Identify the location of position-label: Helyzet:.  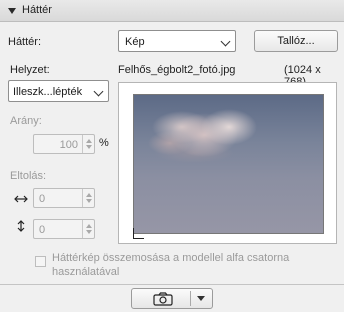
(30, 70).